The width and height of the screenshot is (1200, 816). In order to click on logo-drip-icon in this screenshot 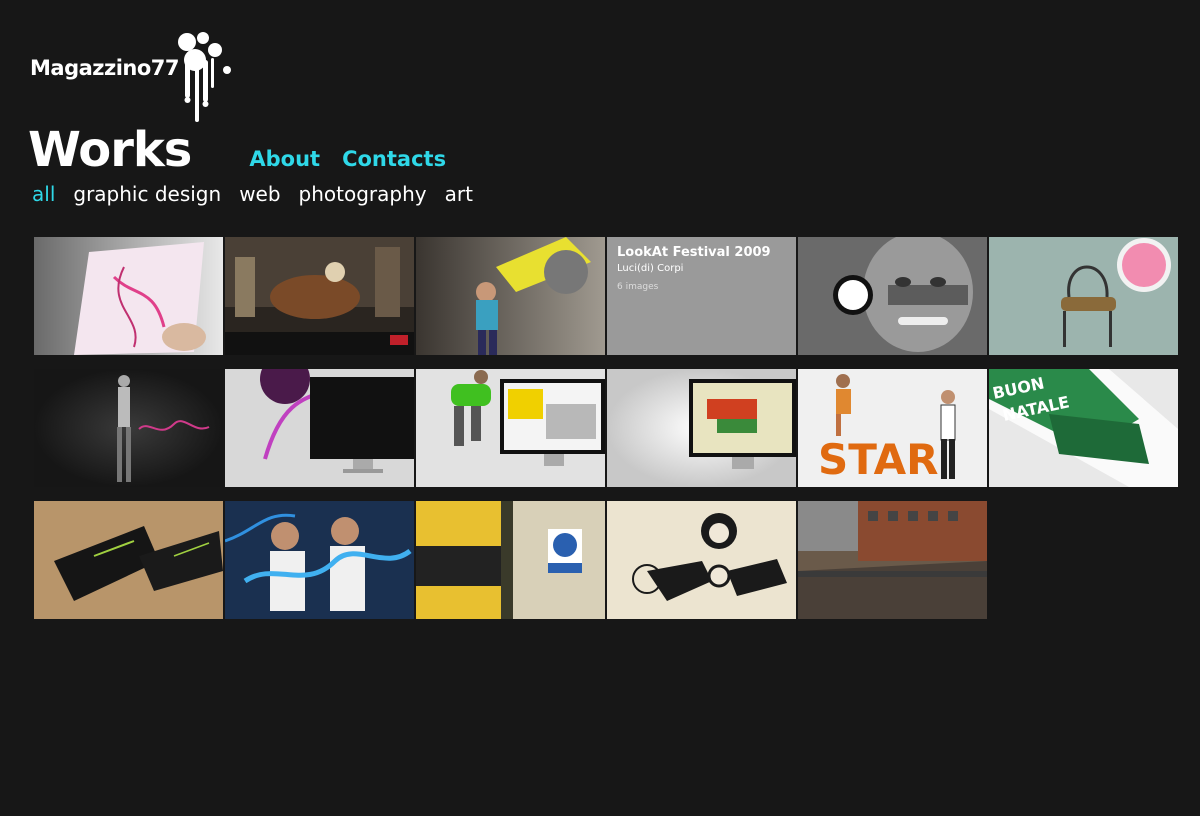, I will do `click(204, 77)`.